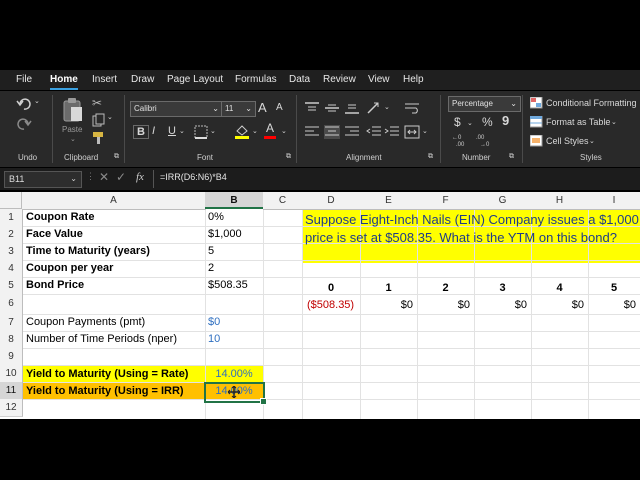  Describe the element at coordinates (413, 80) in the screenshot. I see `menu-help: Help` at that location.